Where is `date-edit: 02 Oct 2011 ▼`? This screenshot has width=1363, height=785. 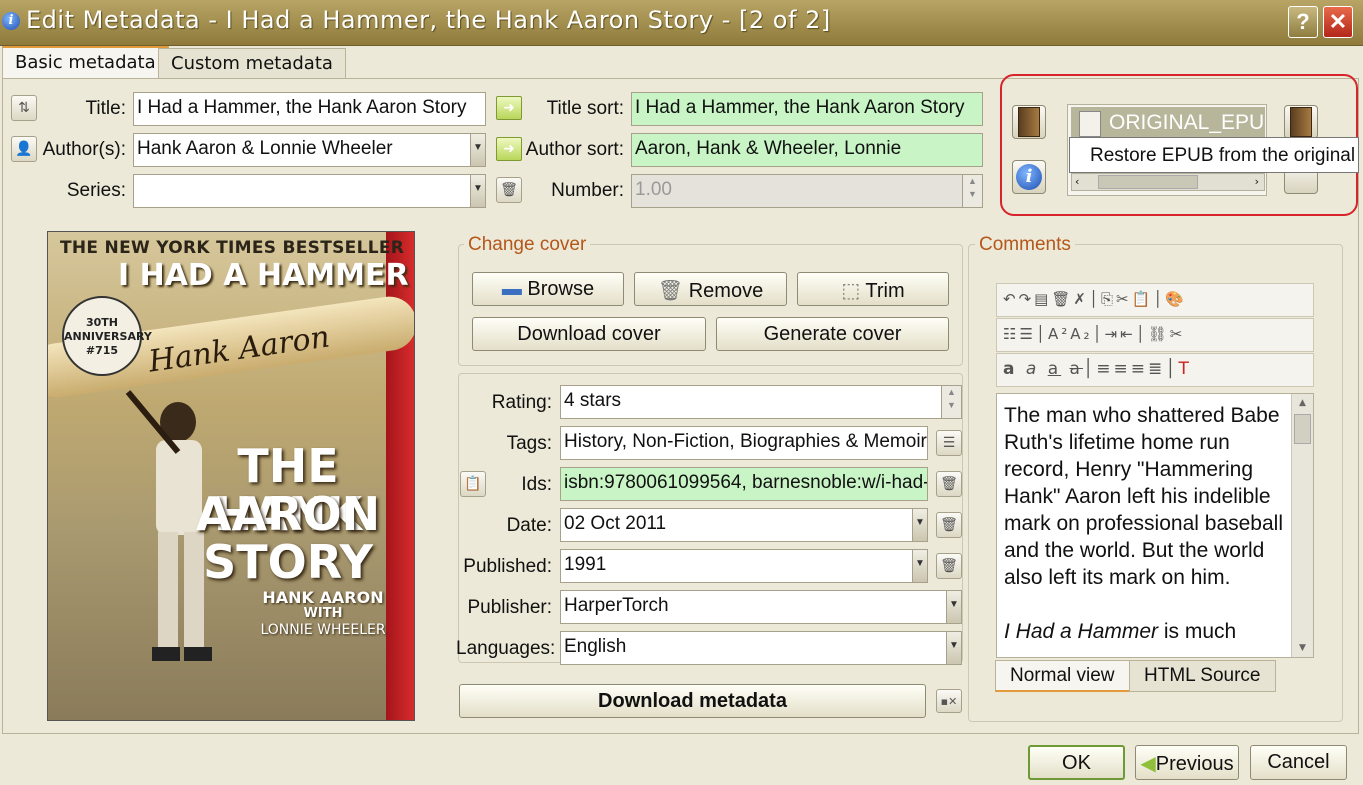 date-edit: 02 Oct 2011 ▼ is located at coordinates (744, 525).